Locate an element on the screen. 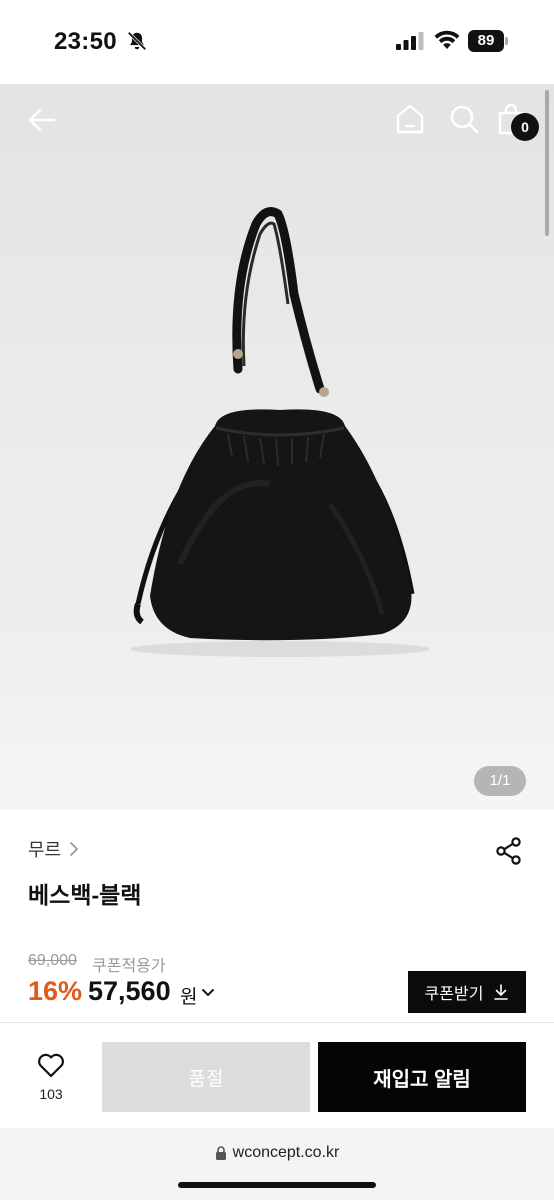 The image size is (554, 1200). cart-count-badge: 0 is located at coordinates (525, 127).